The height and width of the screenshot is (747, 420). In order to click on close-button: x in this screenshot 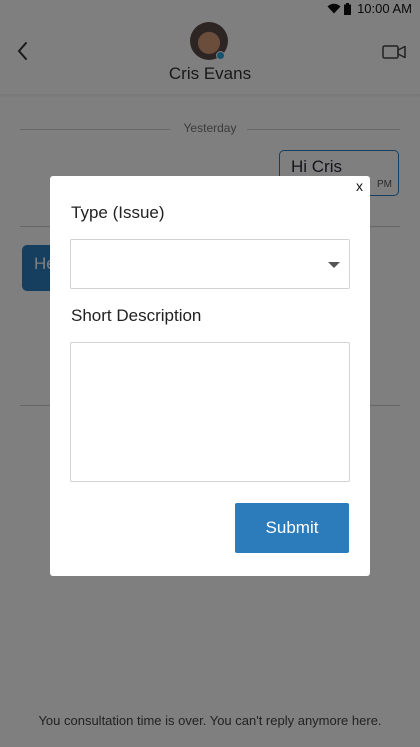, I will do `click(359, 186)`.